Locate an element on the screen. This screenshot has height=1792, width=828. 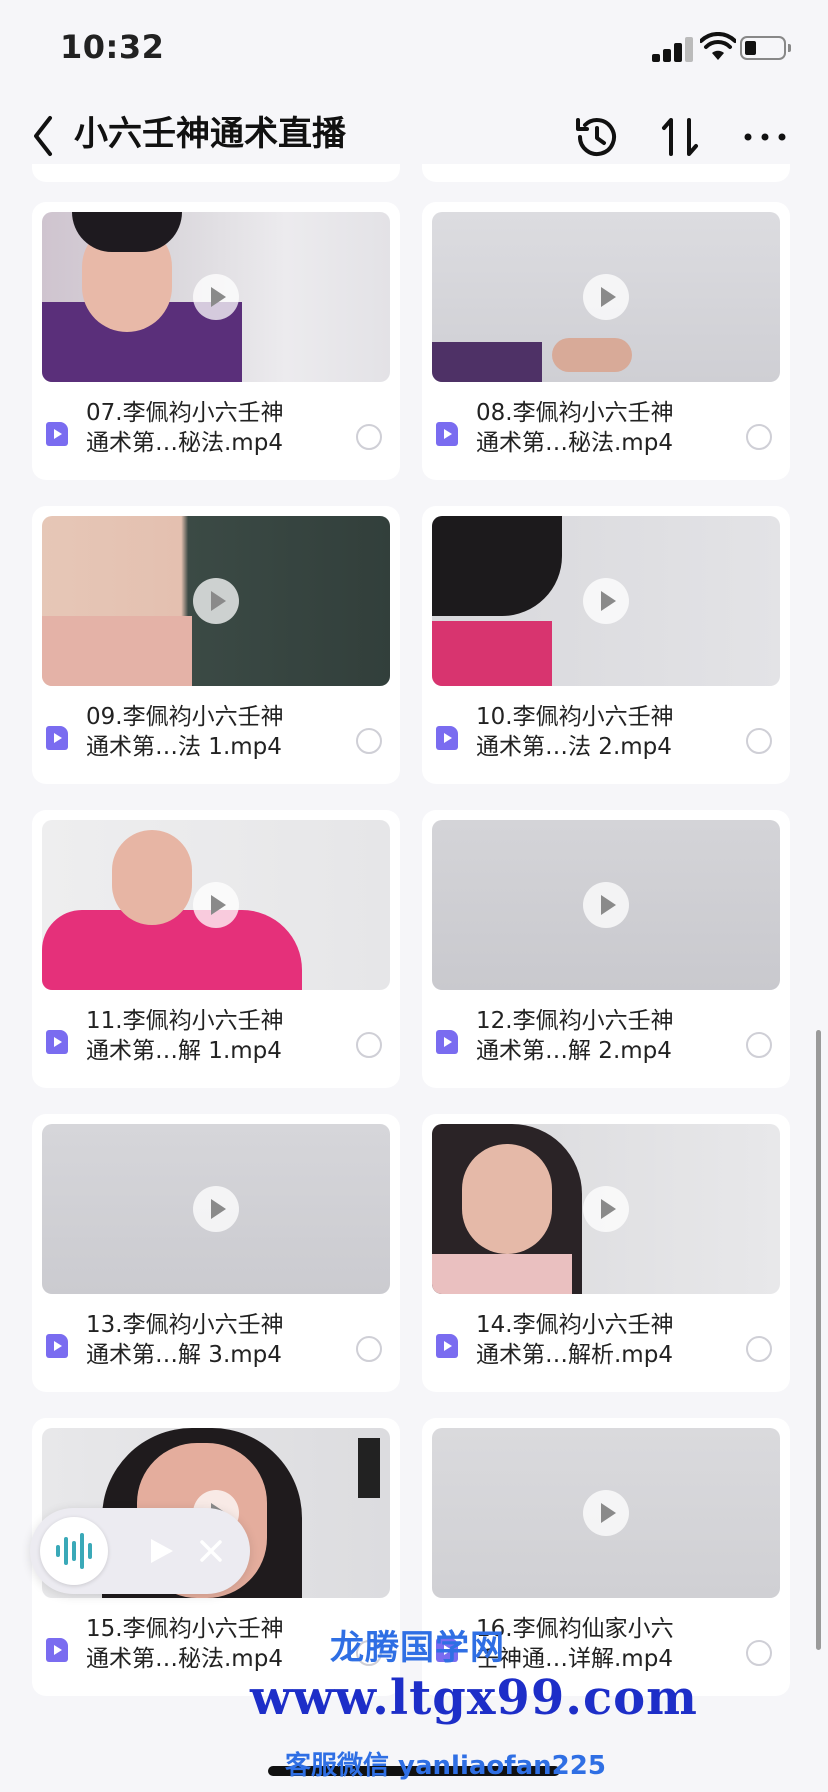
file-name: 16.李佩袀仙家小六 壬神通…详解.mp4 is located at coordinates (575, 1644).